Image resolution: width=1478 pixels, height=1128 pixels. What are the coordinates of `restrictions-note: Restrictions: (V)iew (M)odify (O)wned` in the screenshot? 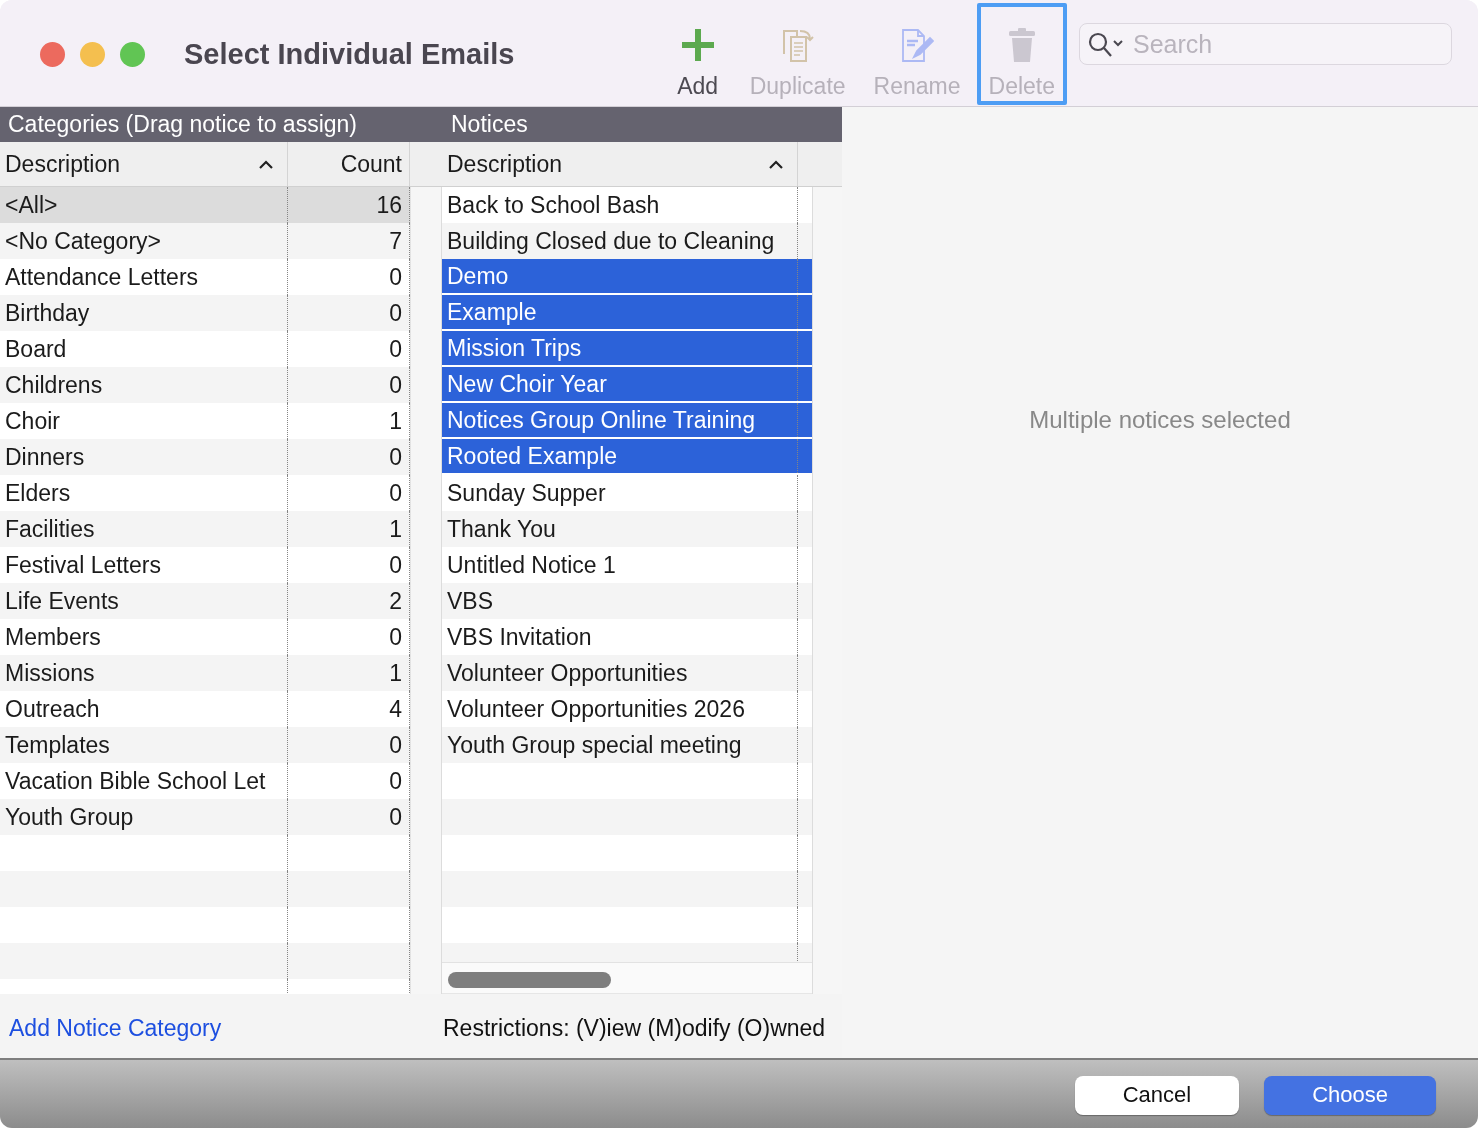 It's located at (634, 1028).